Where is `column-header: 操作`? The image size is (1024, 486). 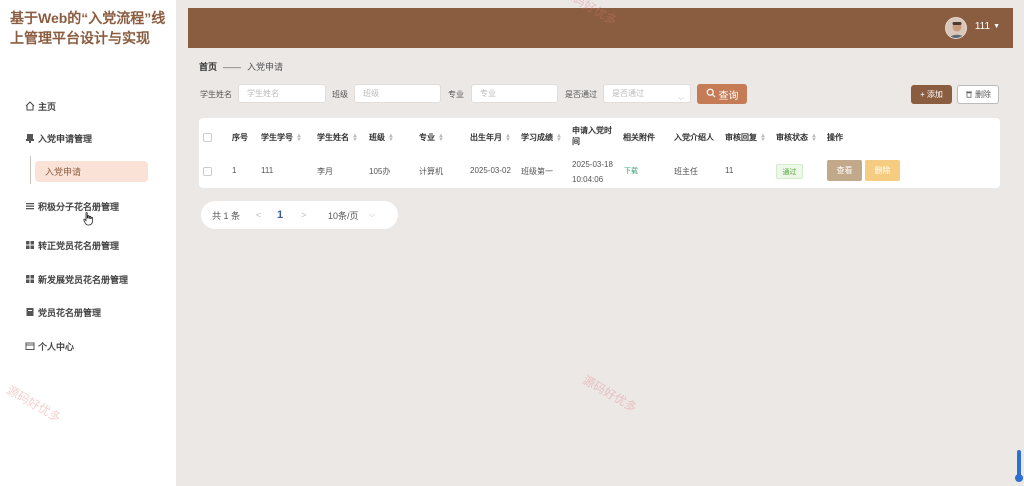
column-header: 操作 is located at coordinates (835, 137).